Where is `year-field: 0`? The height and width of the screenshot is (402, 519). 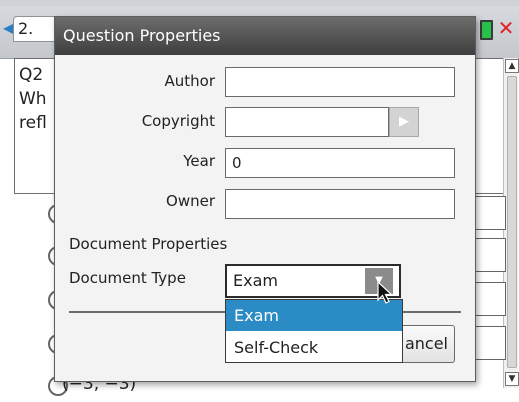 year-field: 0 is located at coordinates (340, 163).